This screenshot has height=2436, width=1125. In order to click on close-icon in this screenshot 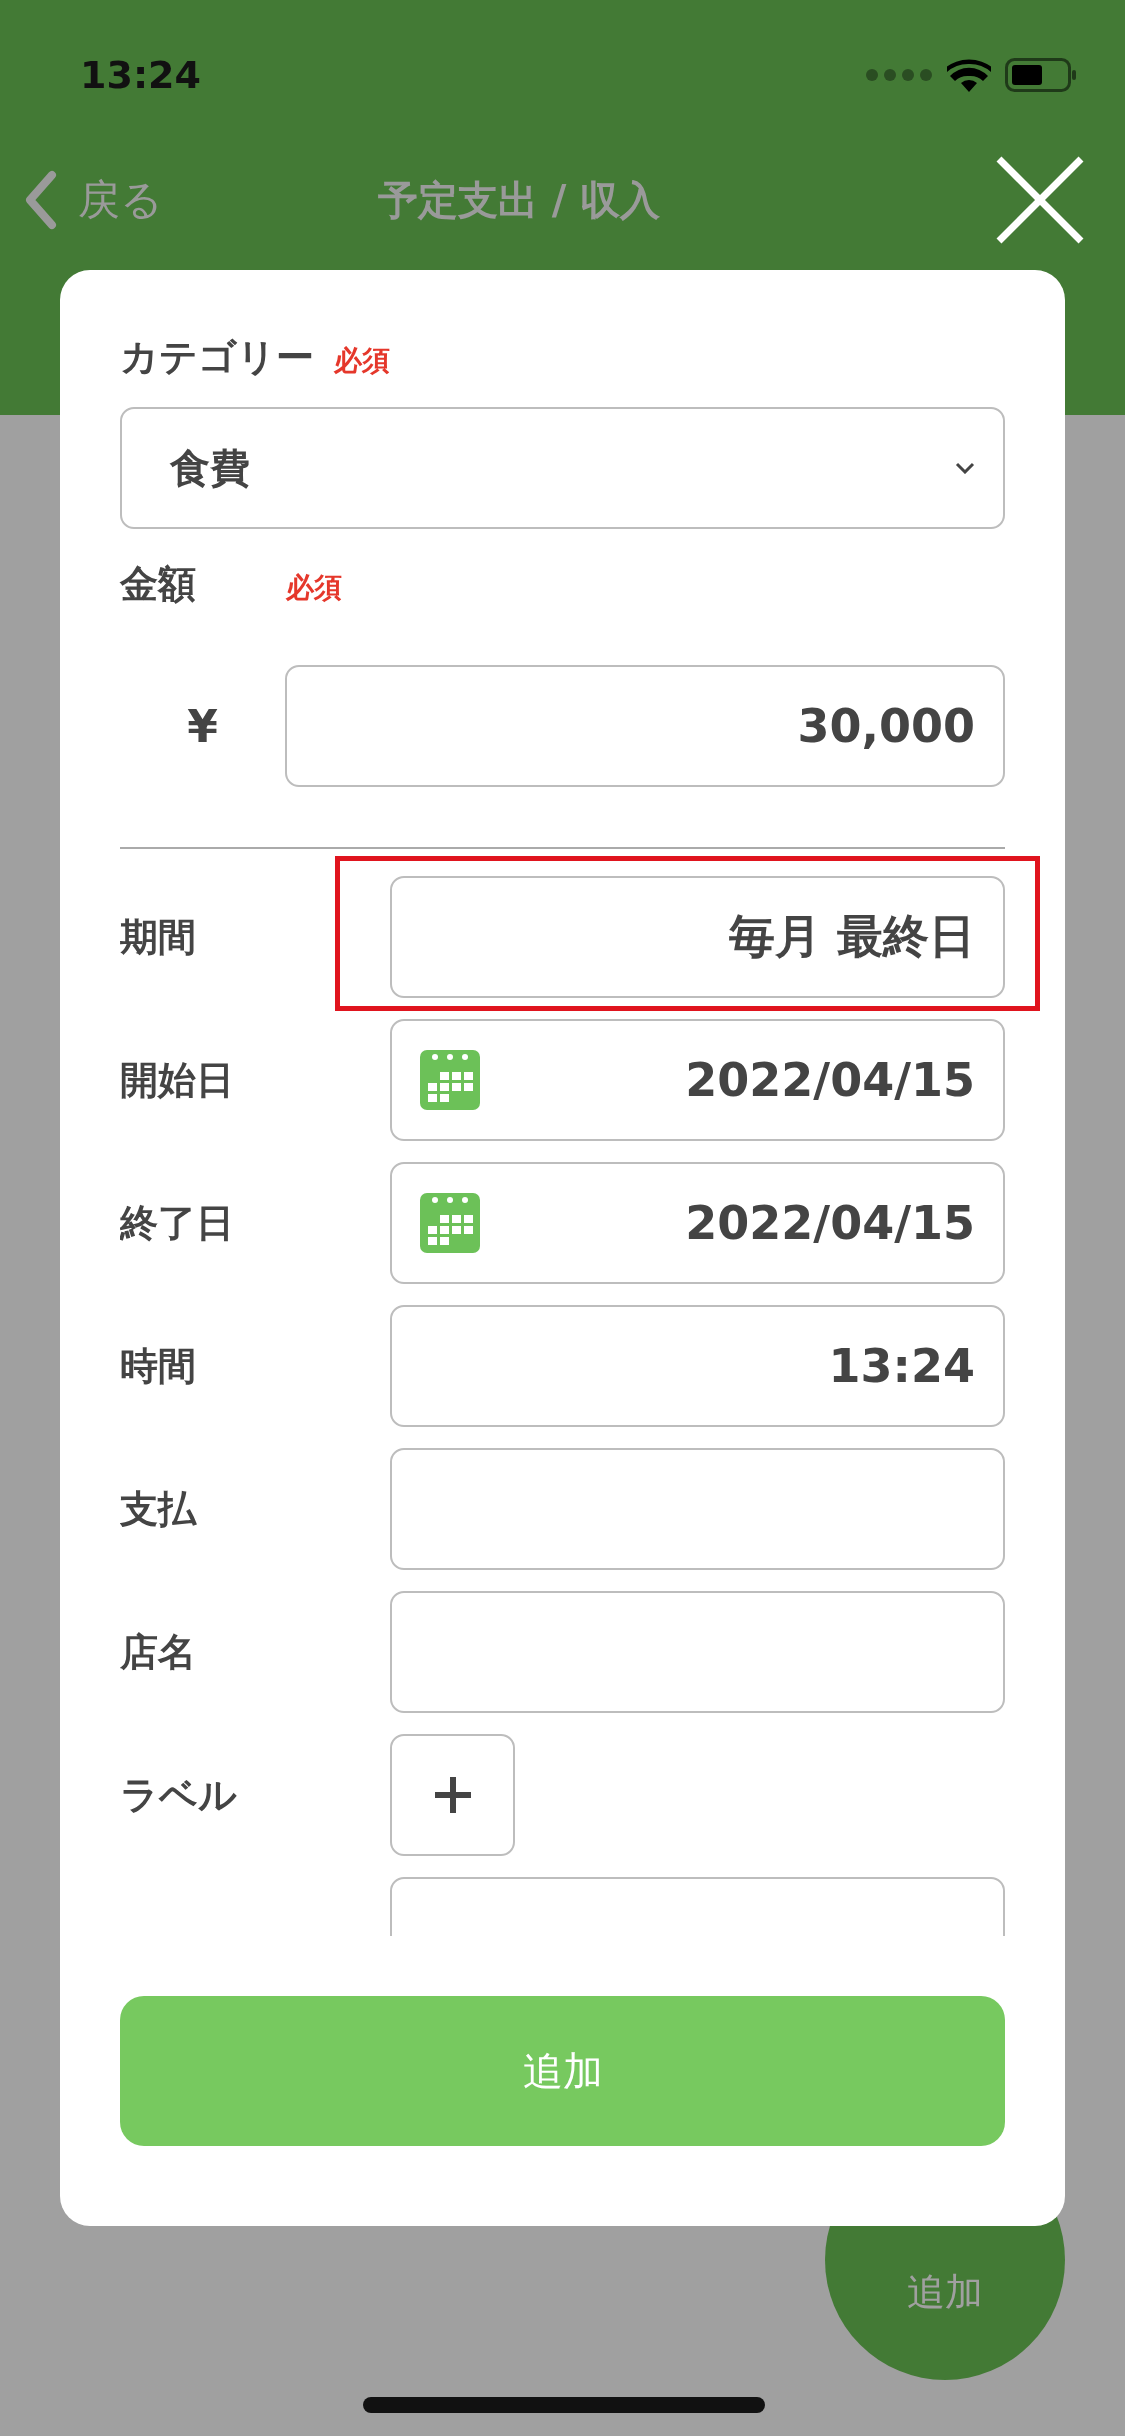, I will do `click(1040, 200)`.